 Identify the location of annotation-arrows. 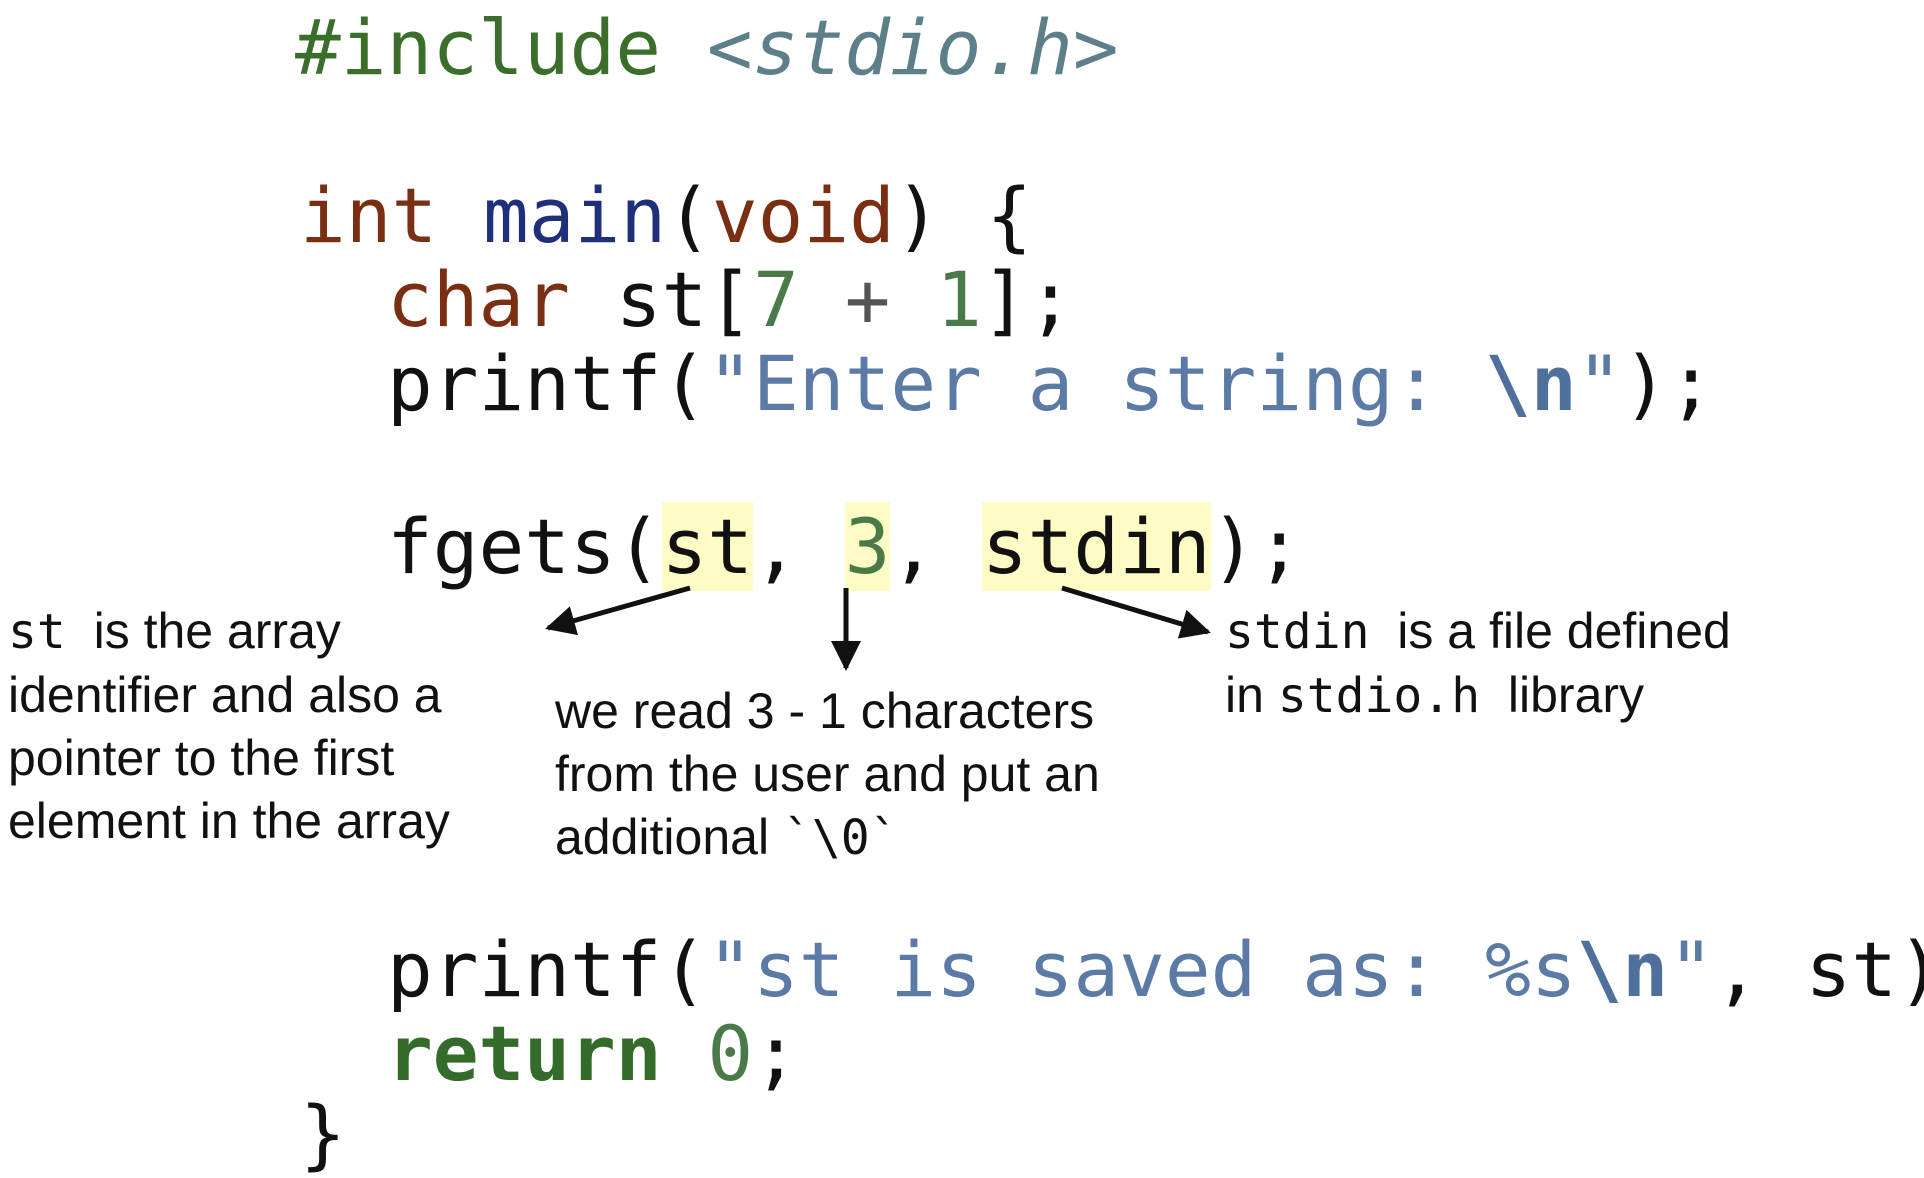
(878, 628).